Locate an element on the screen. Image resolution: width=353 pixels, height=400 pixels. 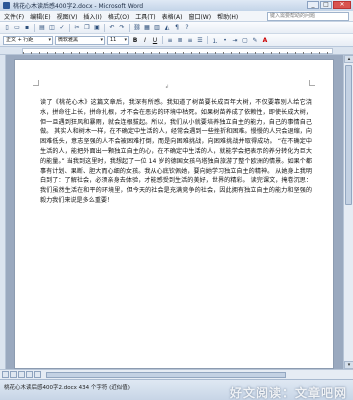
web-view-icon is located at coordinates (13, 374).